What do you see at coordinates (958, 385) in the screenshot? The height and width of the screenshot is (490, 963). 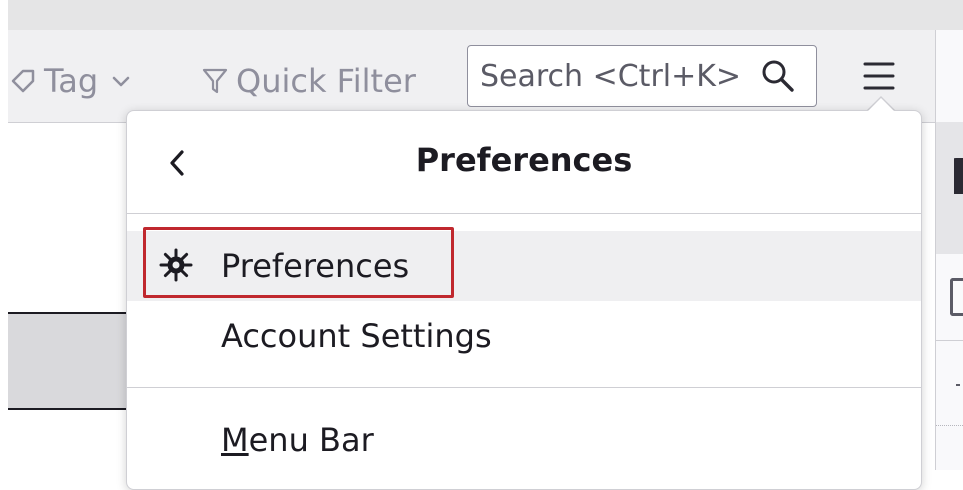 I see `pane-glyph-fragment` at bounding box center [958, 385].